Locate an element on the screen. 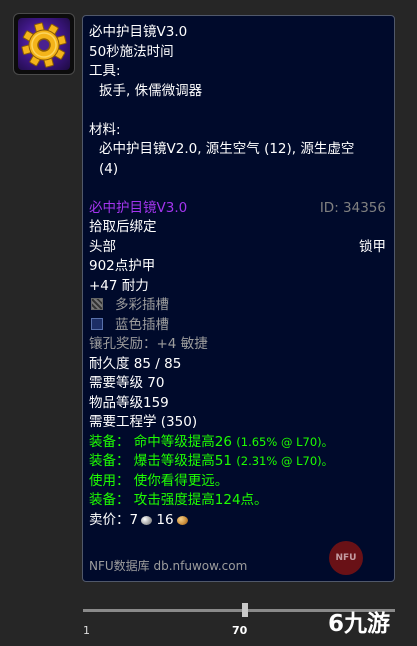 This screenshot has width=417, height=646. socket-blue-label: 蓝色插槽 is located at coordinates (142, 324).